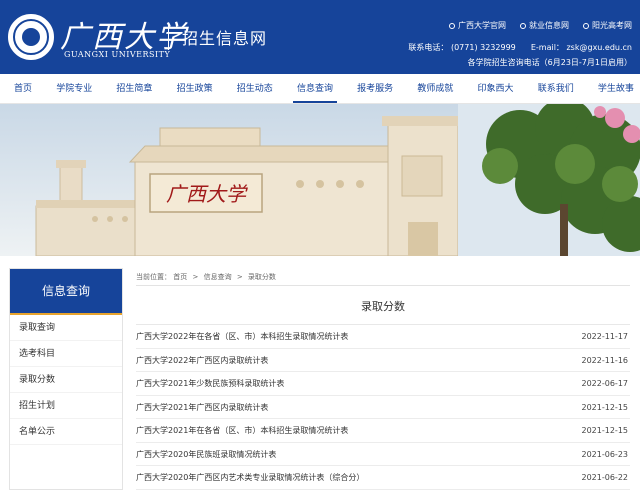  Describe the element at coordinates (314, 88) in the screenshot. I see `nav-item-query: 信息查询` at that location.